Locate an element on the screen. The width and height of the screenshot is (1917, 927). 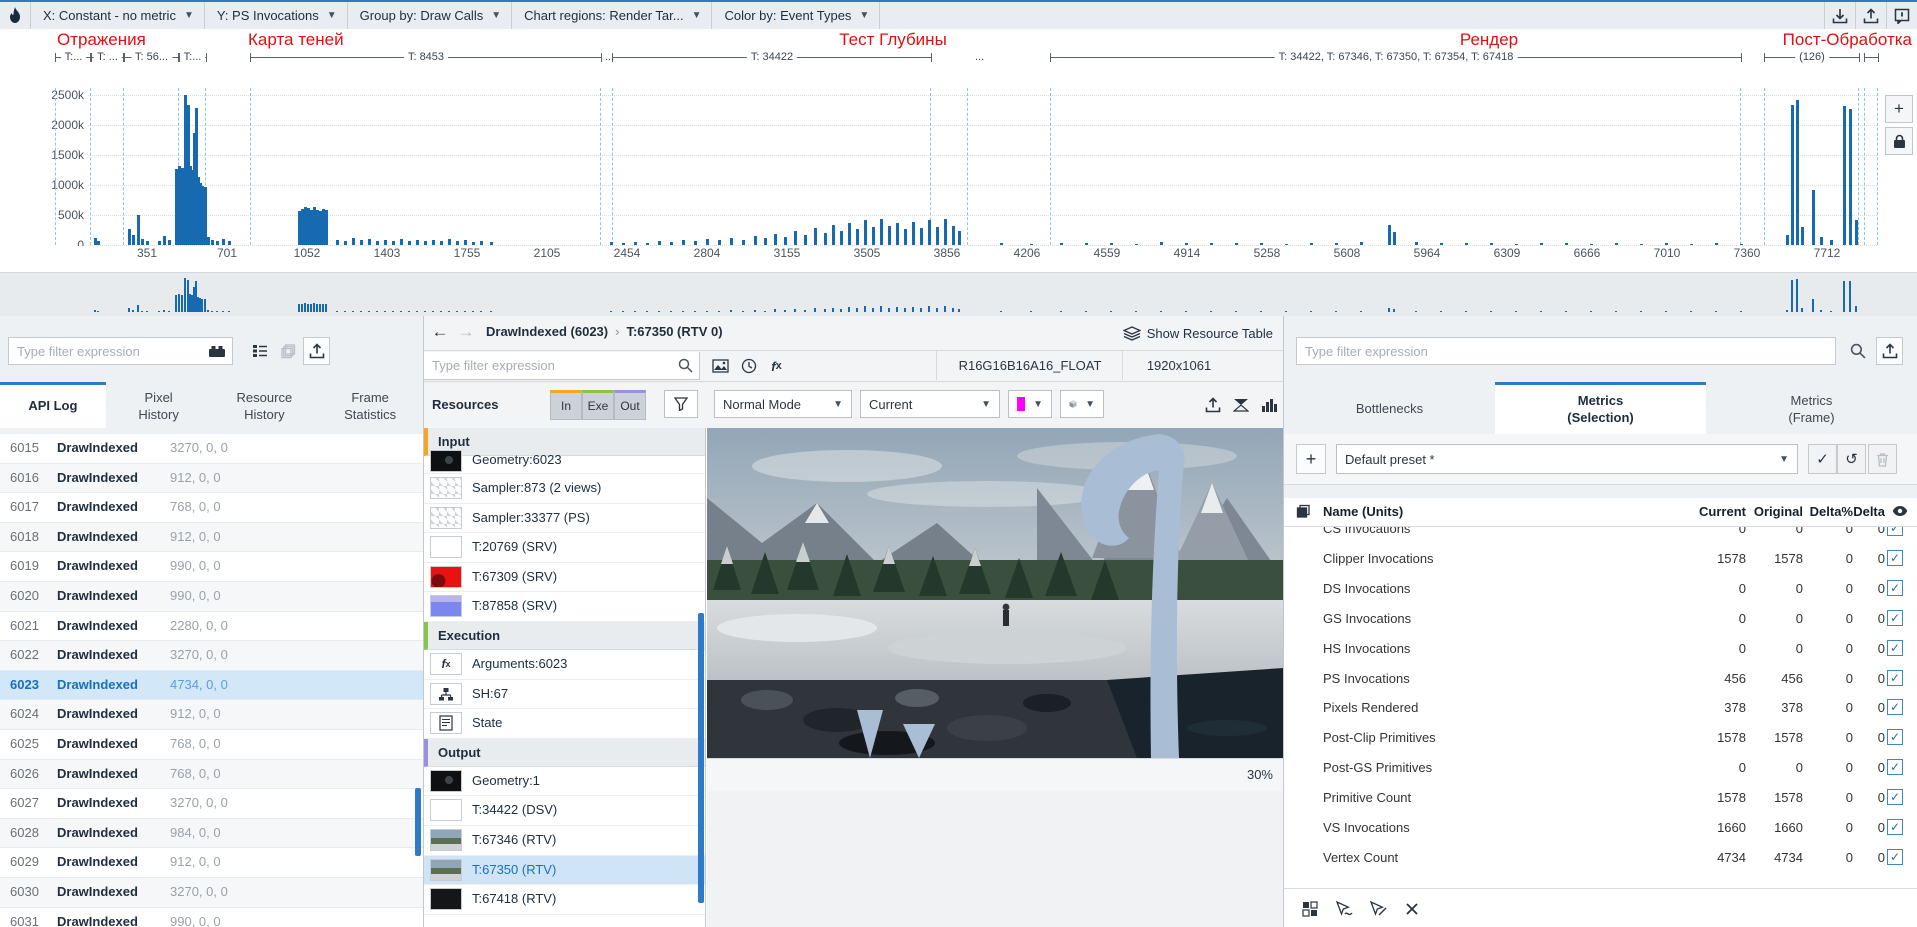
highlight-color-dropdown: ▼ is located at coordinates (1030, 404).